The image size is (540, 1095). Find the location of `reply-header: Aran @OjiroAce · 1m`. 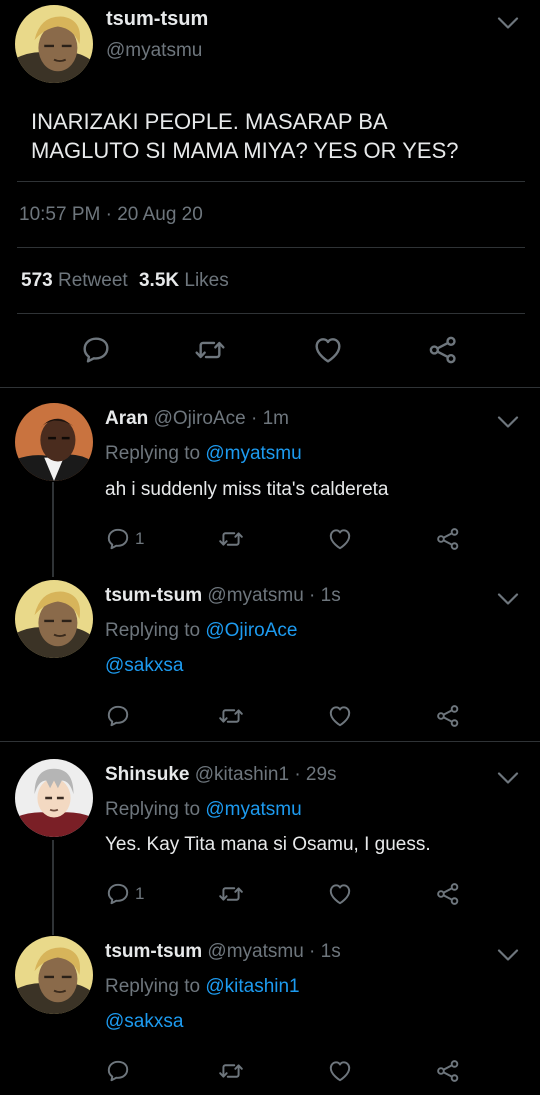

reply-header: Aran @OjiroAce · 1m is located at coordinates (197, 419).